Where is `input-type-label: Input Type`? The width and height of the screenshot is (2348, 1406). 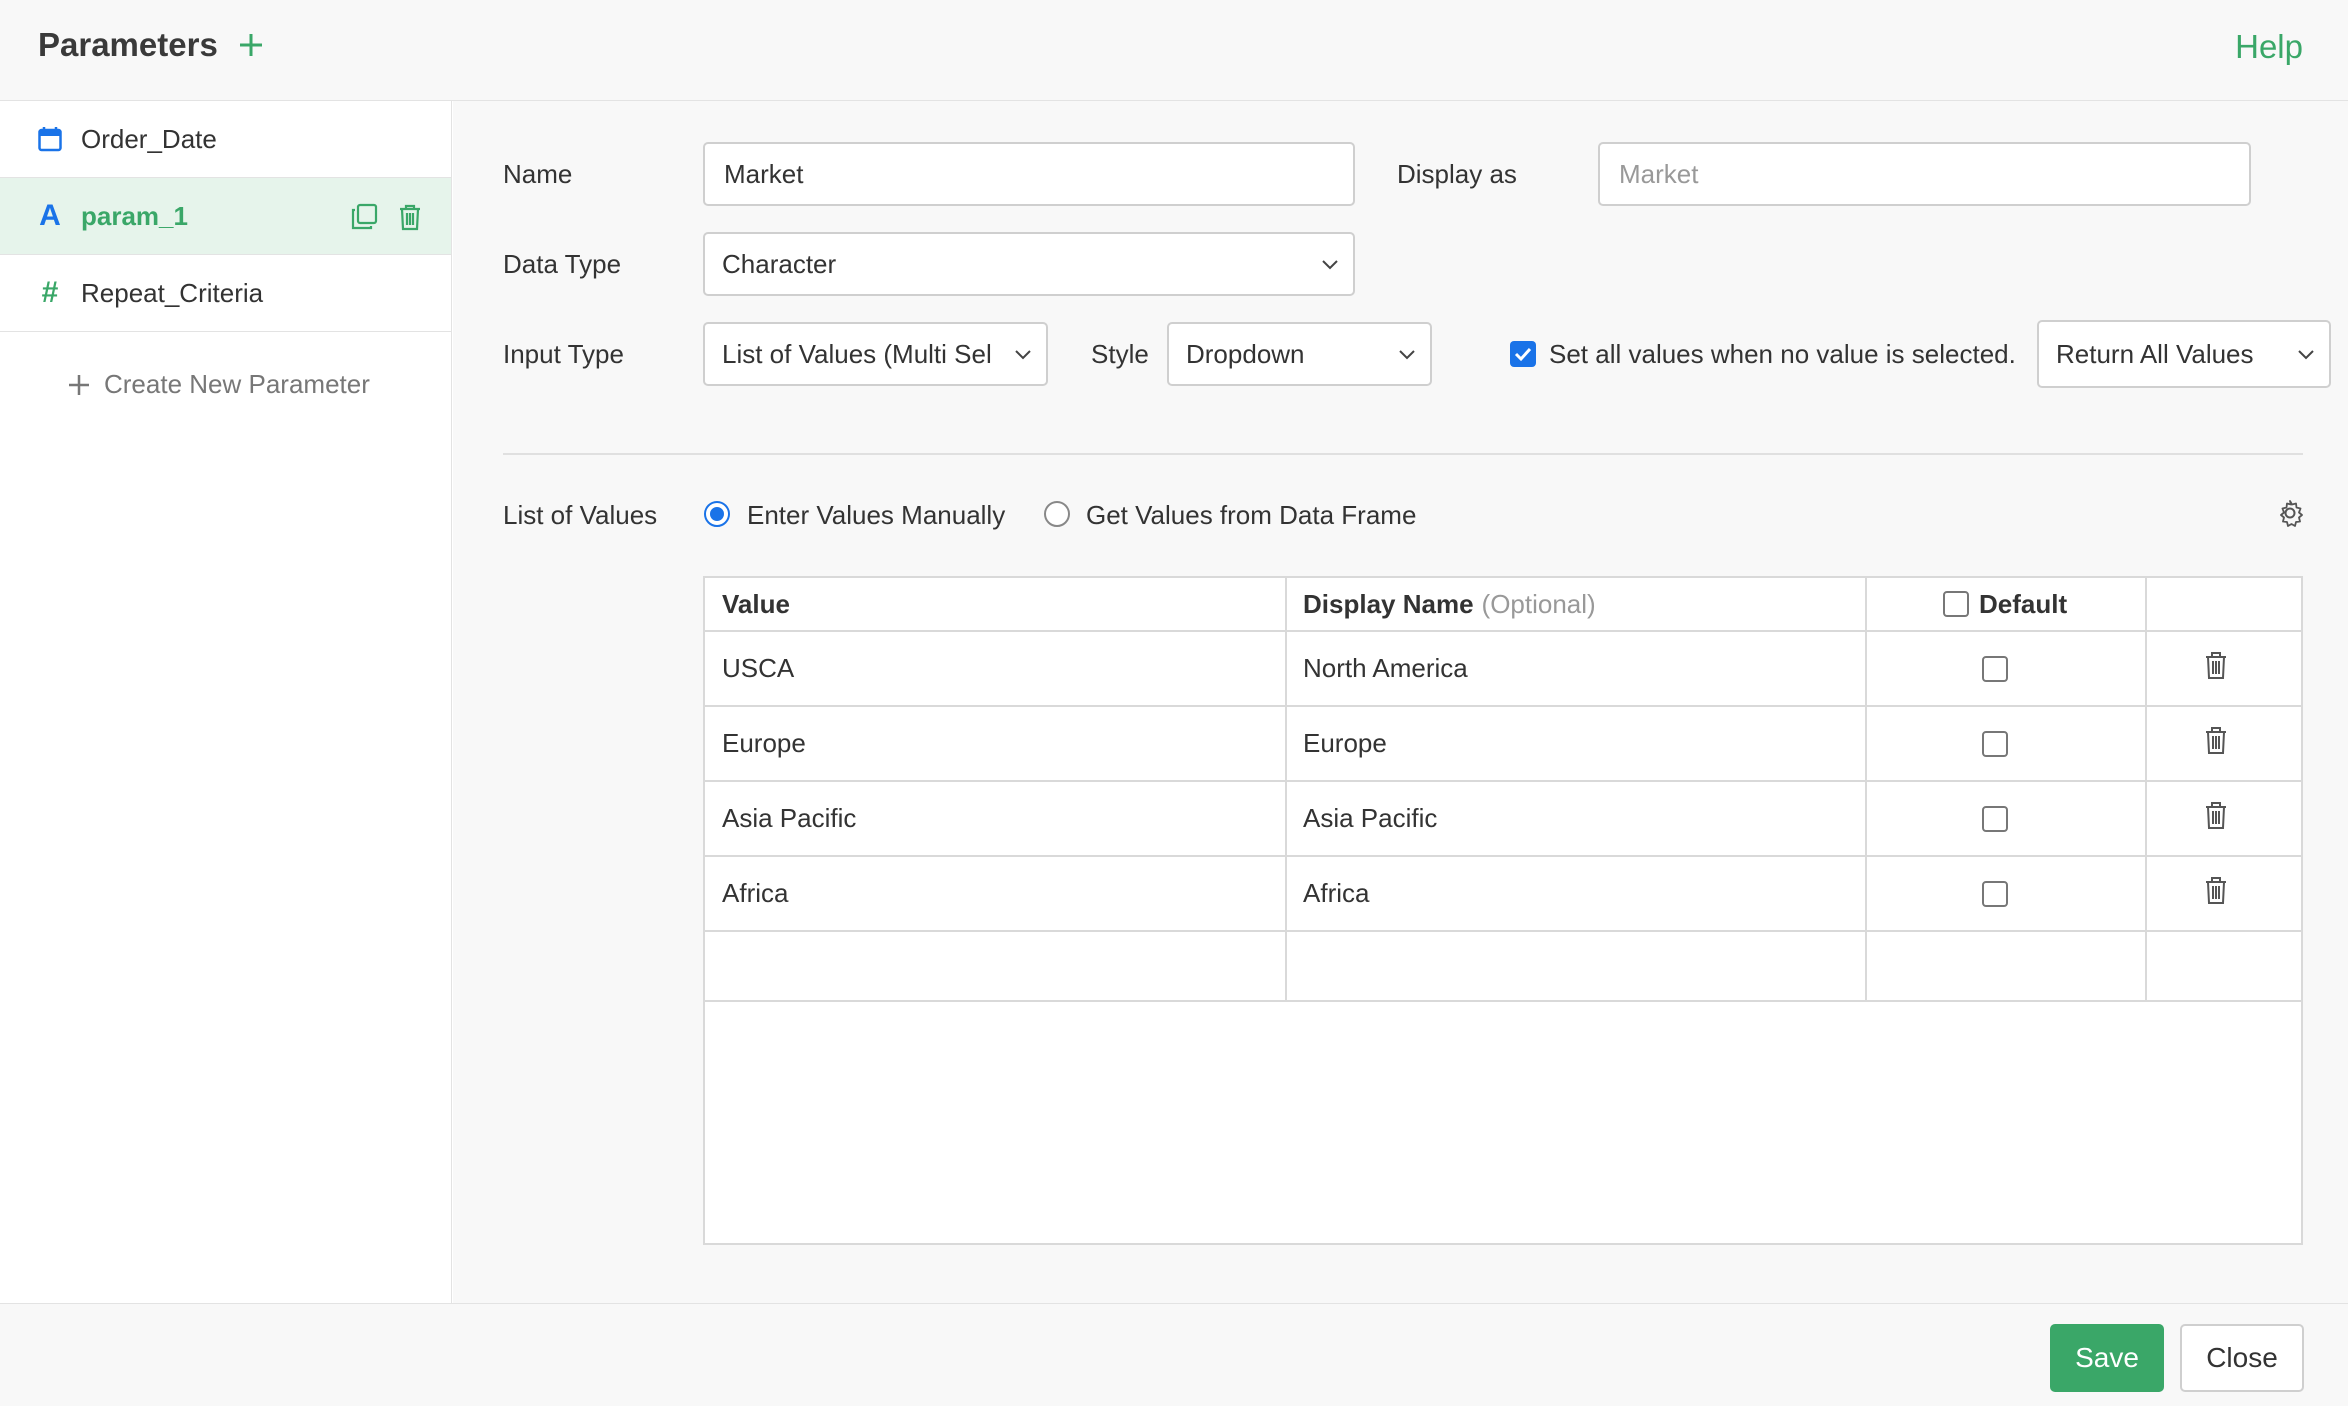 input-type-label: Input Type is located at coordinates (563, 354).